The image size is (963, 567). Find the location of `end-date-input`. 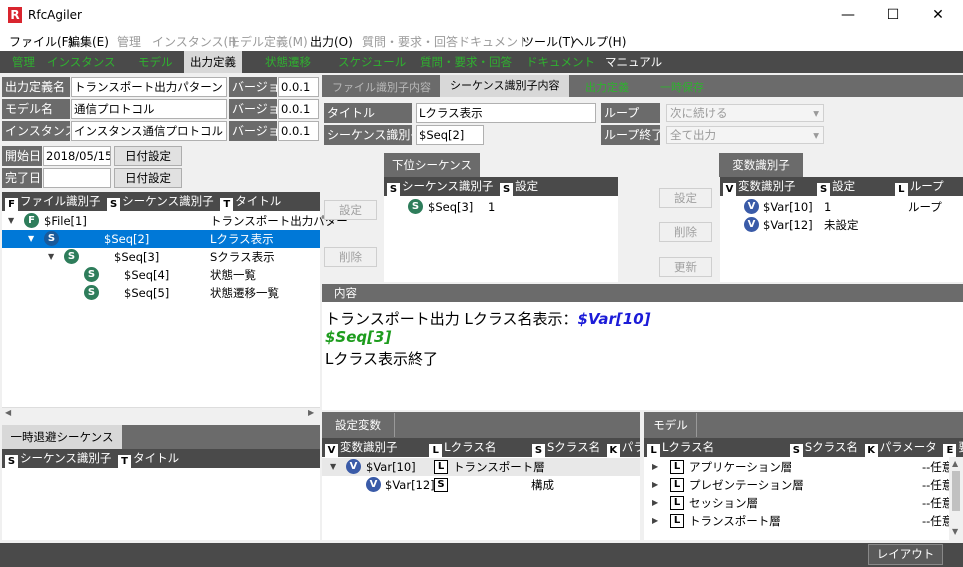

end-date-input is located at coordinates (77, 178).